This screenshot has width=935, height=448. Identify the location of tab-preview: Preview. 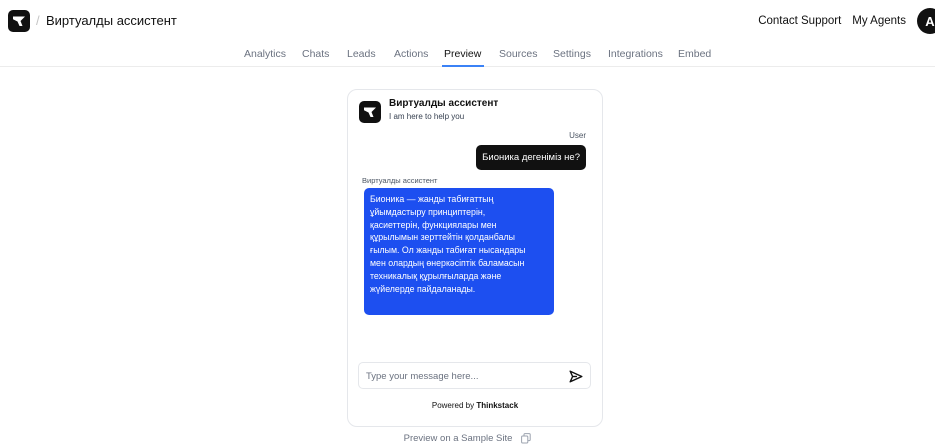
(462, 54).